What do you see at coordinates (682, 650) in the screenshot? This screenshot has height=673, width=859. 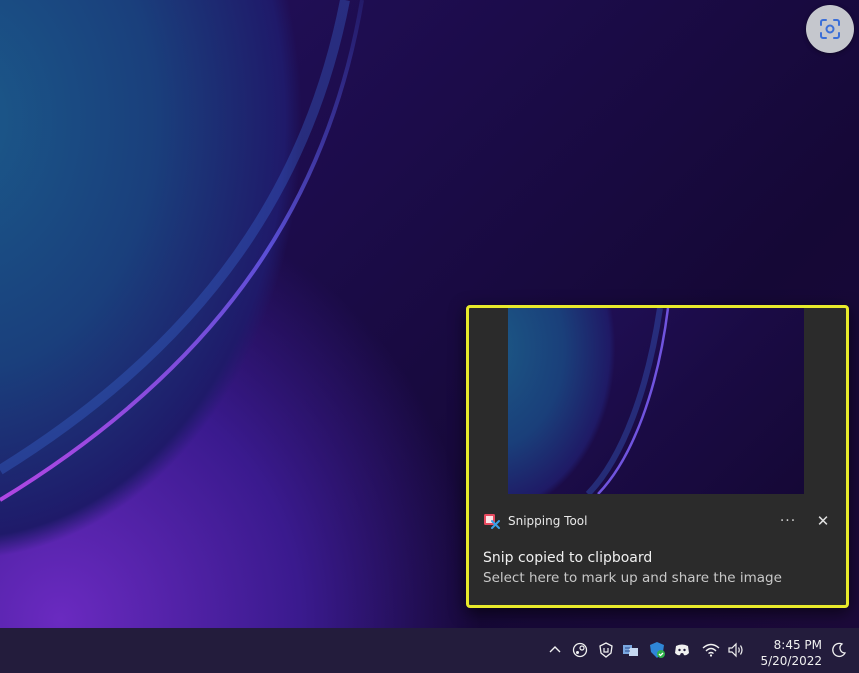 I see `discord-icon` at bounding box center [682, 650].